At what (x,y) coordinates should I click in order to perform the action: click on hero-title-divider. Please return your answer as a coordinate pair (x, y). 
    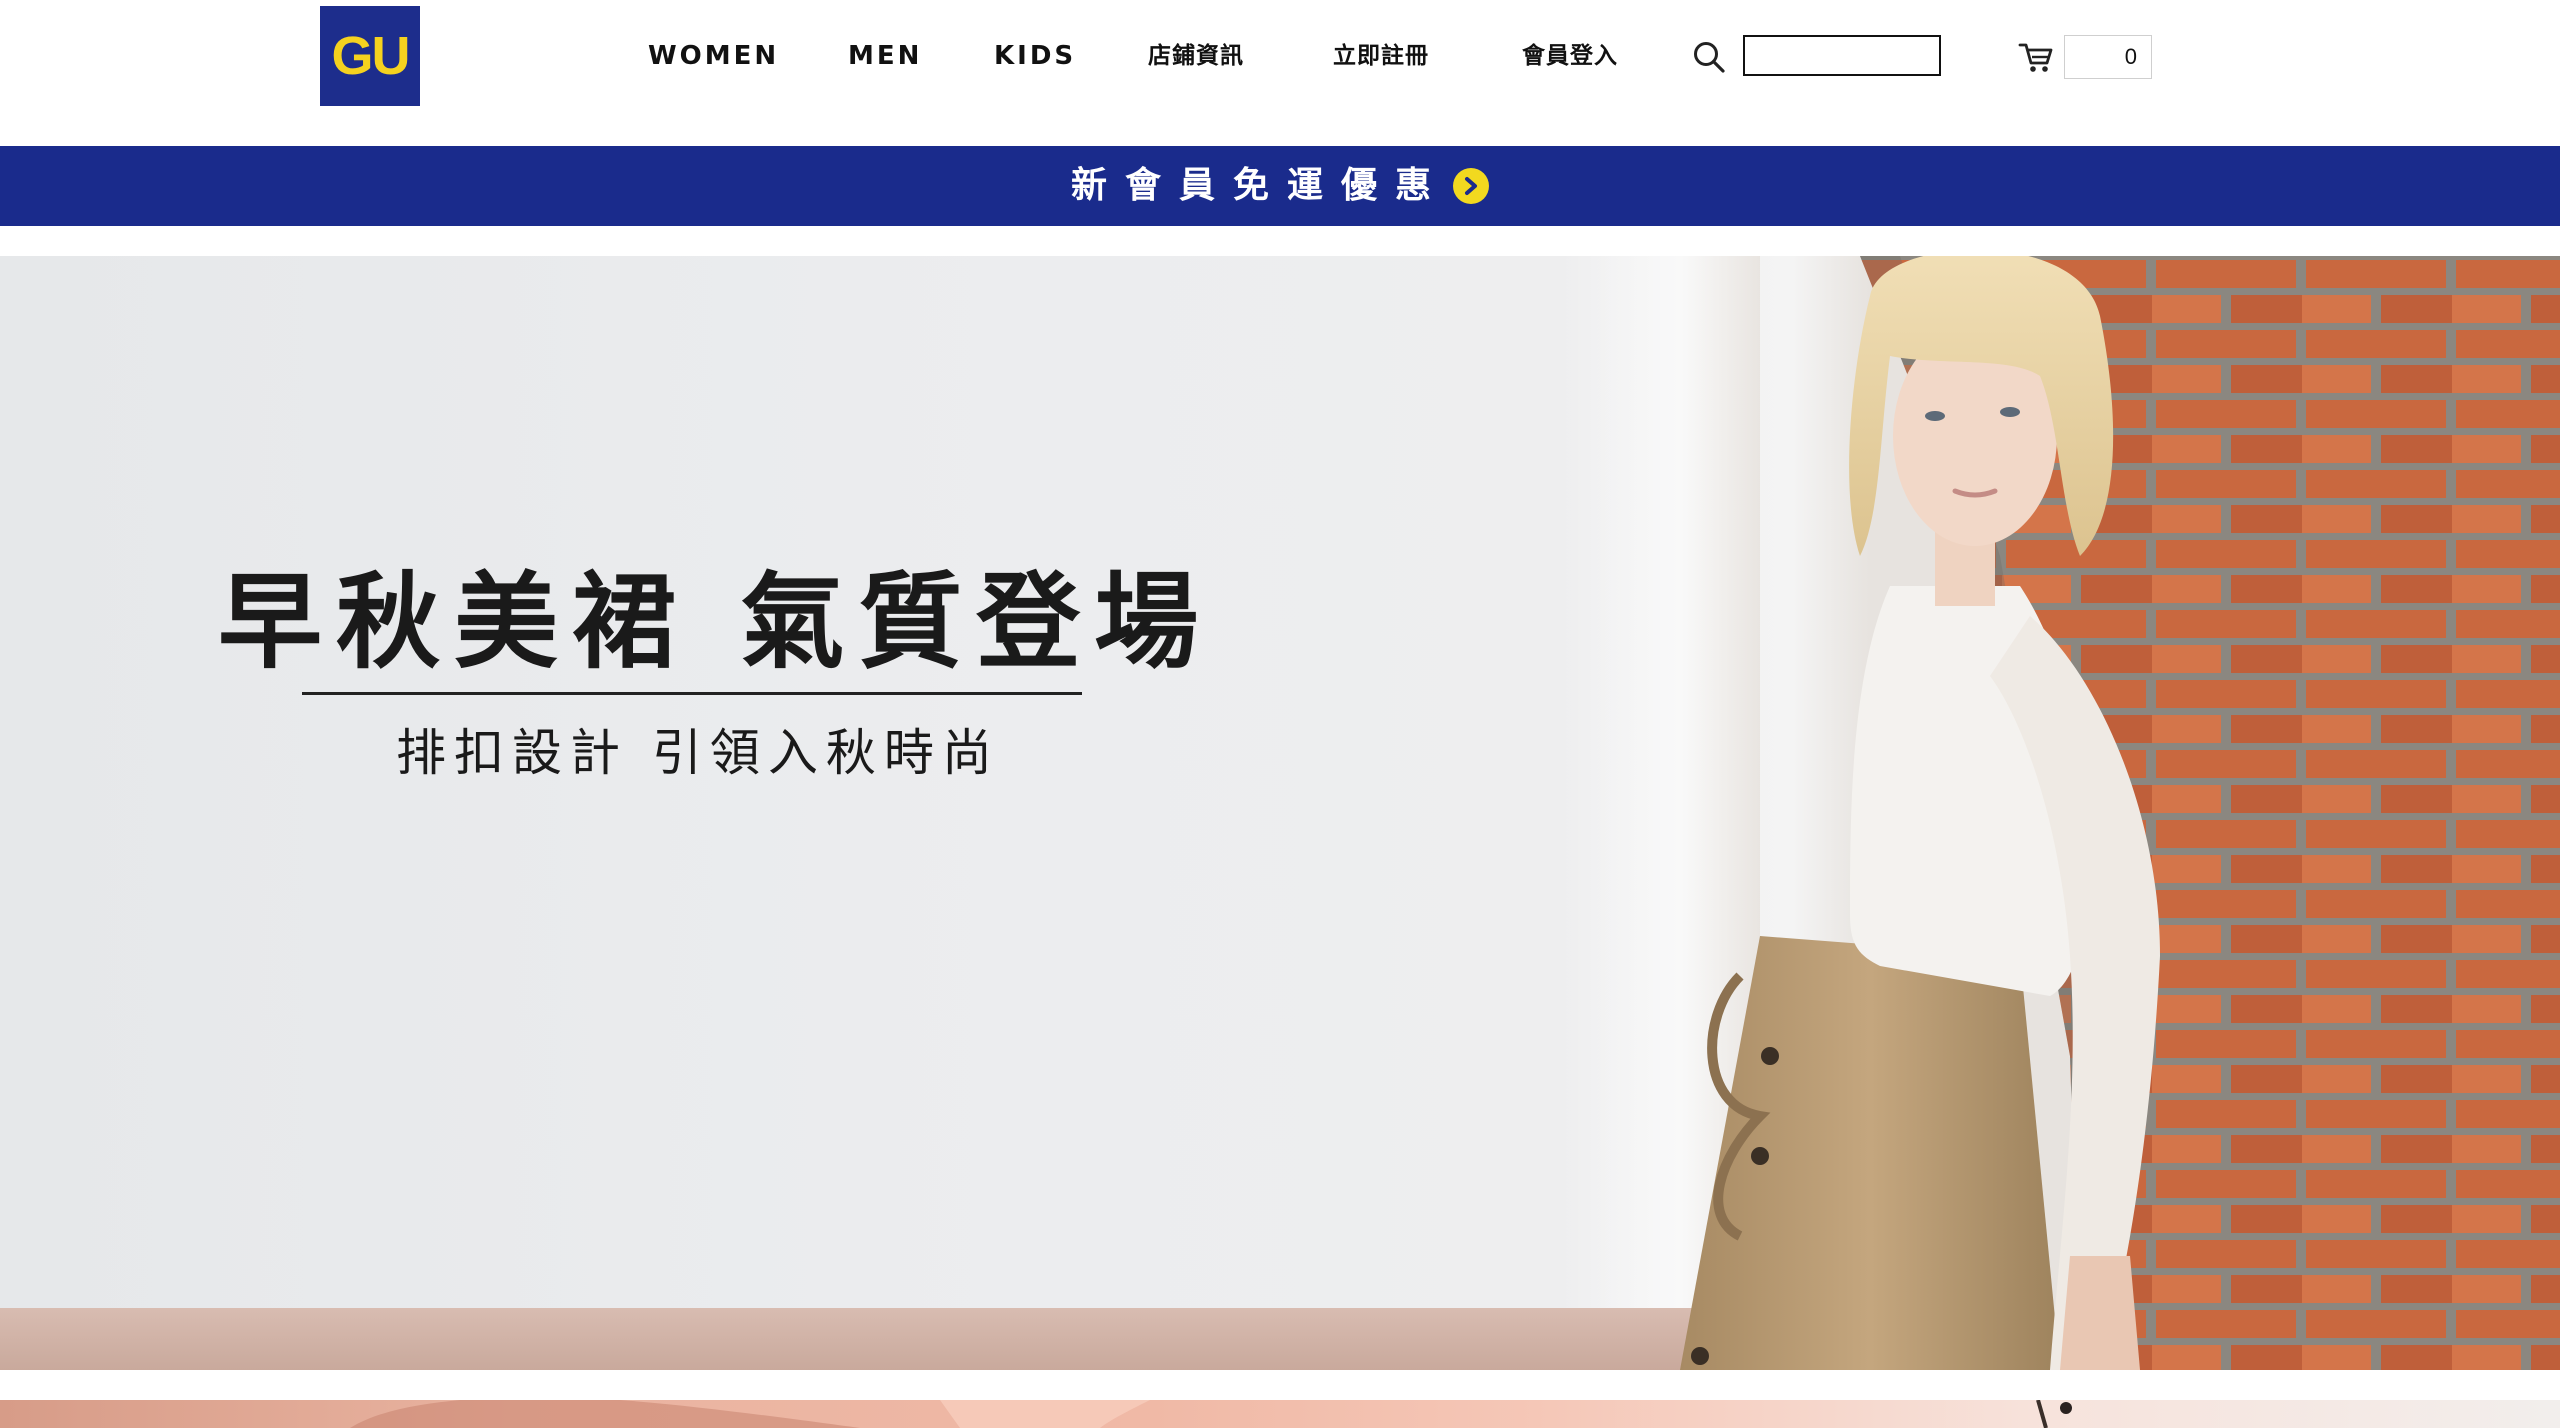
    Looking at the image, I should click on (692, 693).